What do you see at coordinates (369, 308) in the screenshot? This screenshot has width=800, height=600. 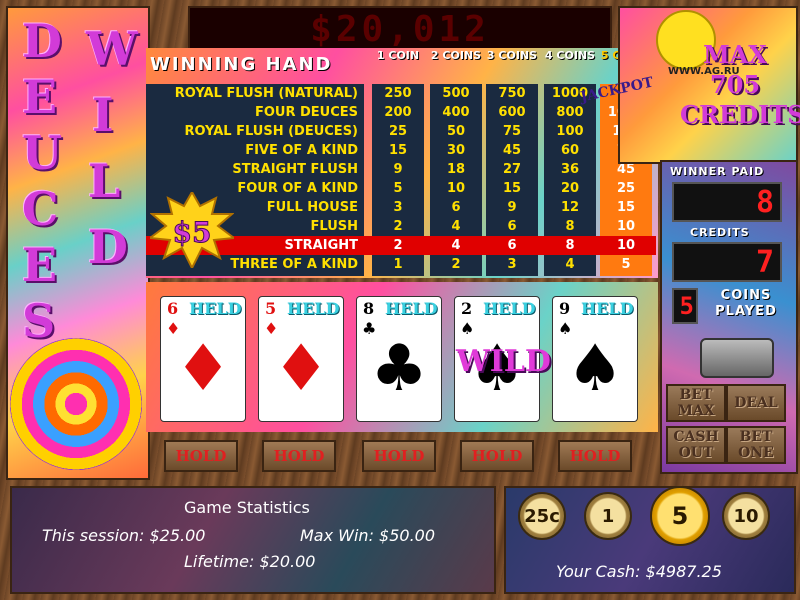 I see `card-rank: 8` at bounding box center [369, 308].